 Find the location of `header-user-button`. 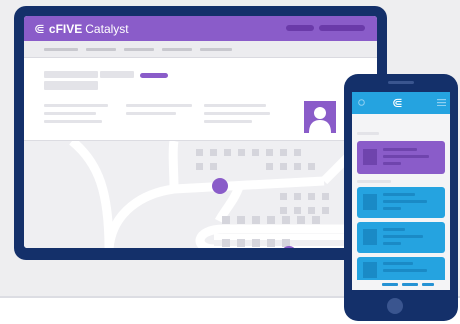

header-user-button is located at coordinates (342, 28).